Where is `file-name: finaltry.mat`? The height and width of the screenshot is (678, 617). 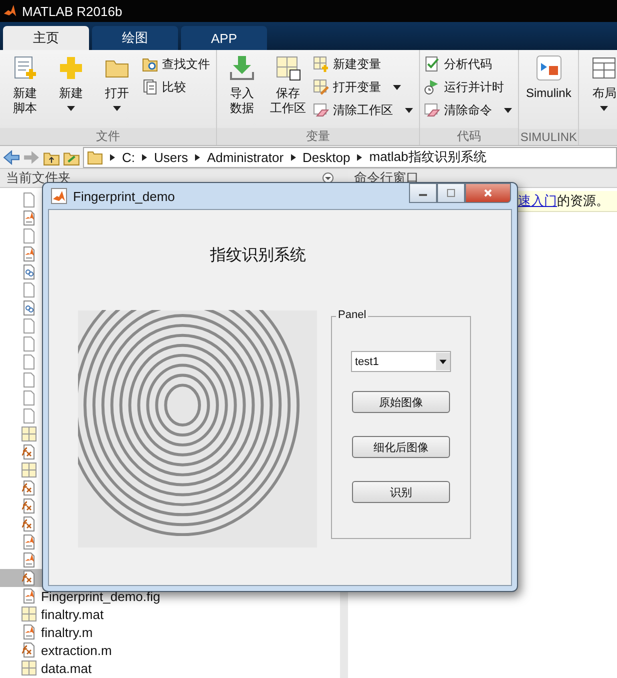 file-name: finaltry.mat is located at coordinates (72, 614).